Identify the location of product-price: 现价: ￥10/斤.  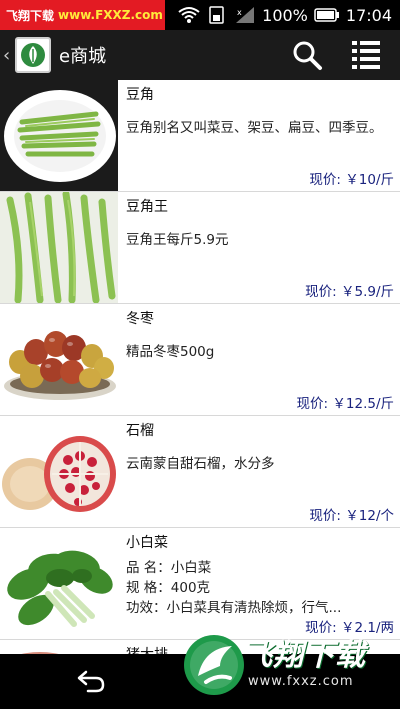
(351, 180).